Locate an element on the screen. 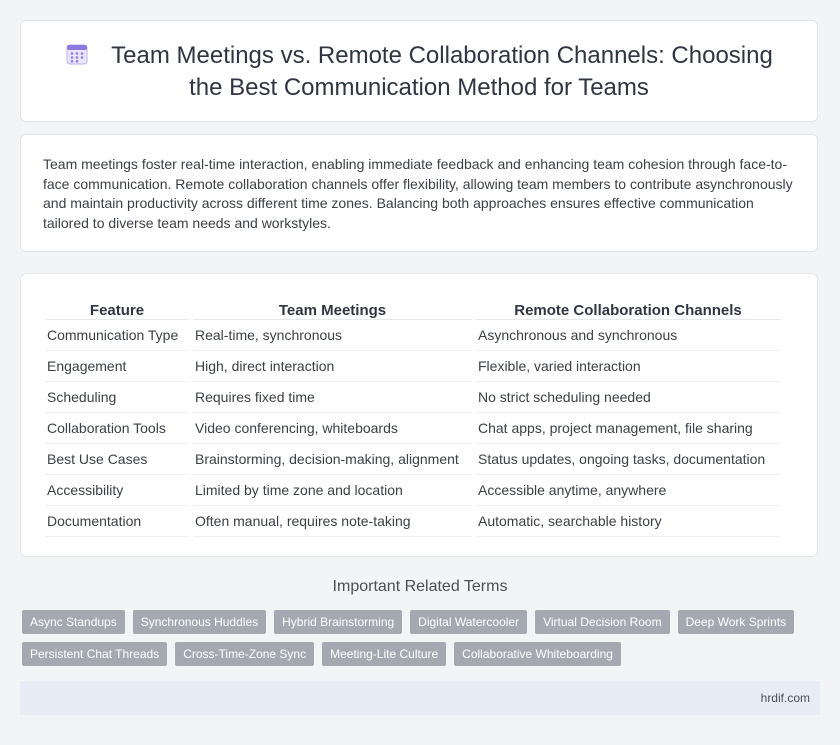 This screenshot has height=745, width=840. tag-collaborative-whiteboarding: Collaborative Whiteboarding is located at coordinates (537, 654).